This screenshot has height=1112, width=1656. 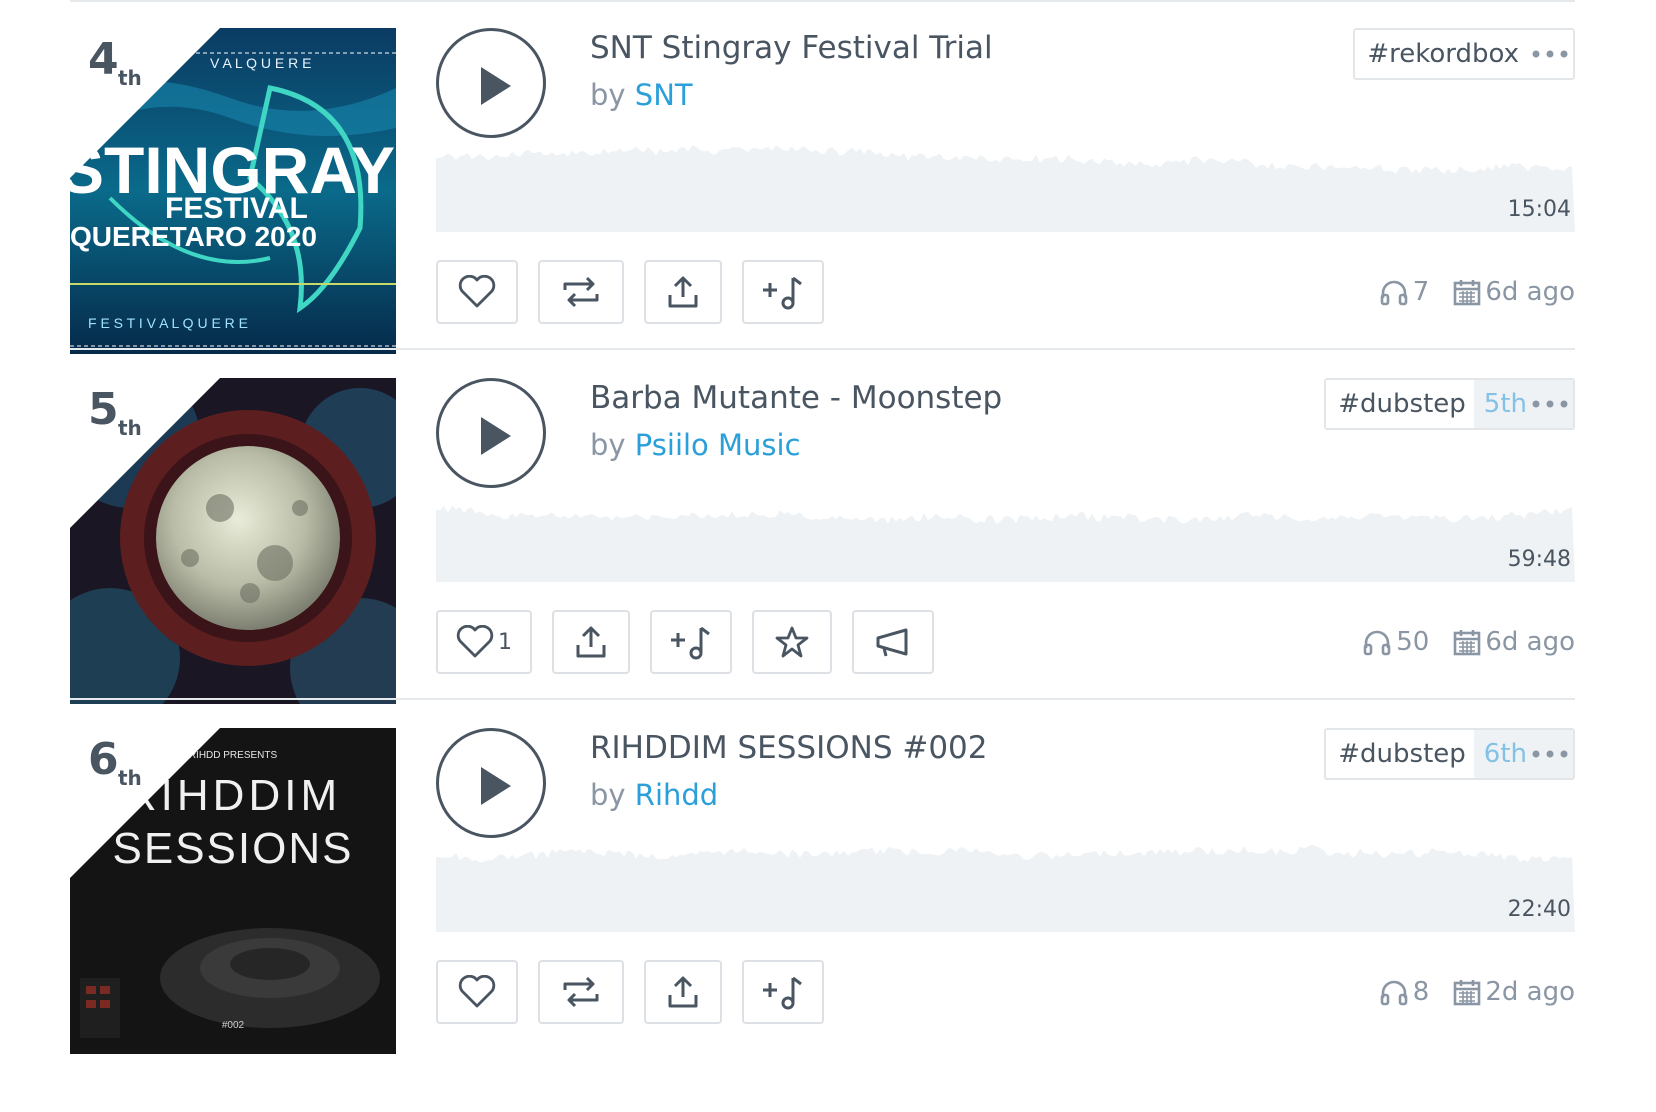 I want to click on track-title: RIHDDIM SESSIONS #002, so click(x=789, y=748).